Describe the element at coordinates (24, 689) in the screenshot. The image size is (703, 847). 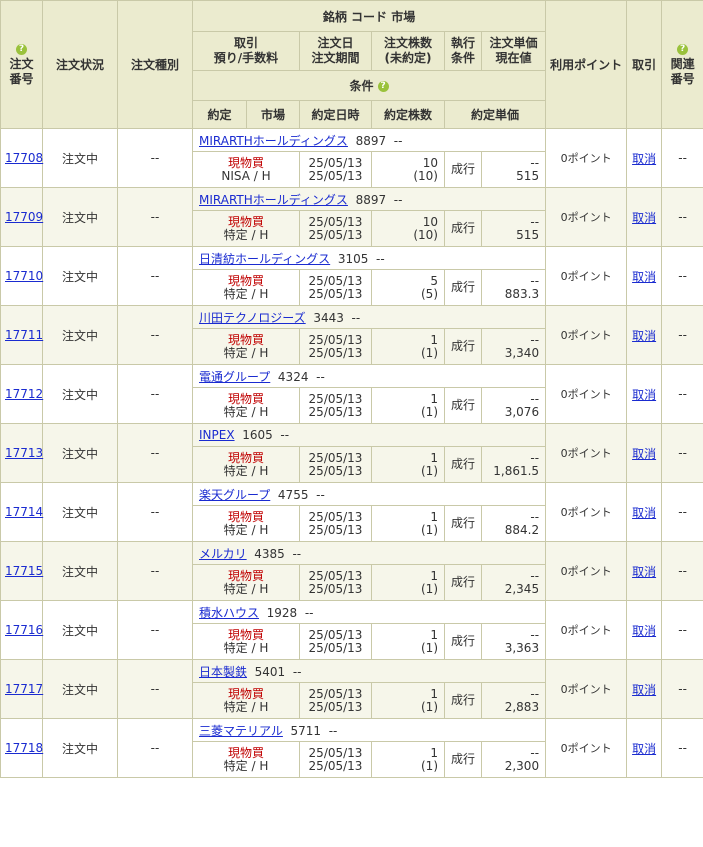
I see `order-number-link: 17717` at that location.